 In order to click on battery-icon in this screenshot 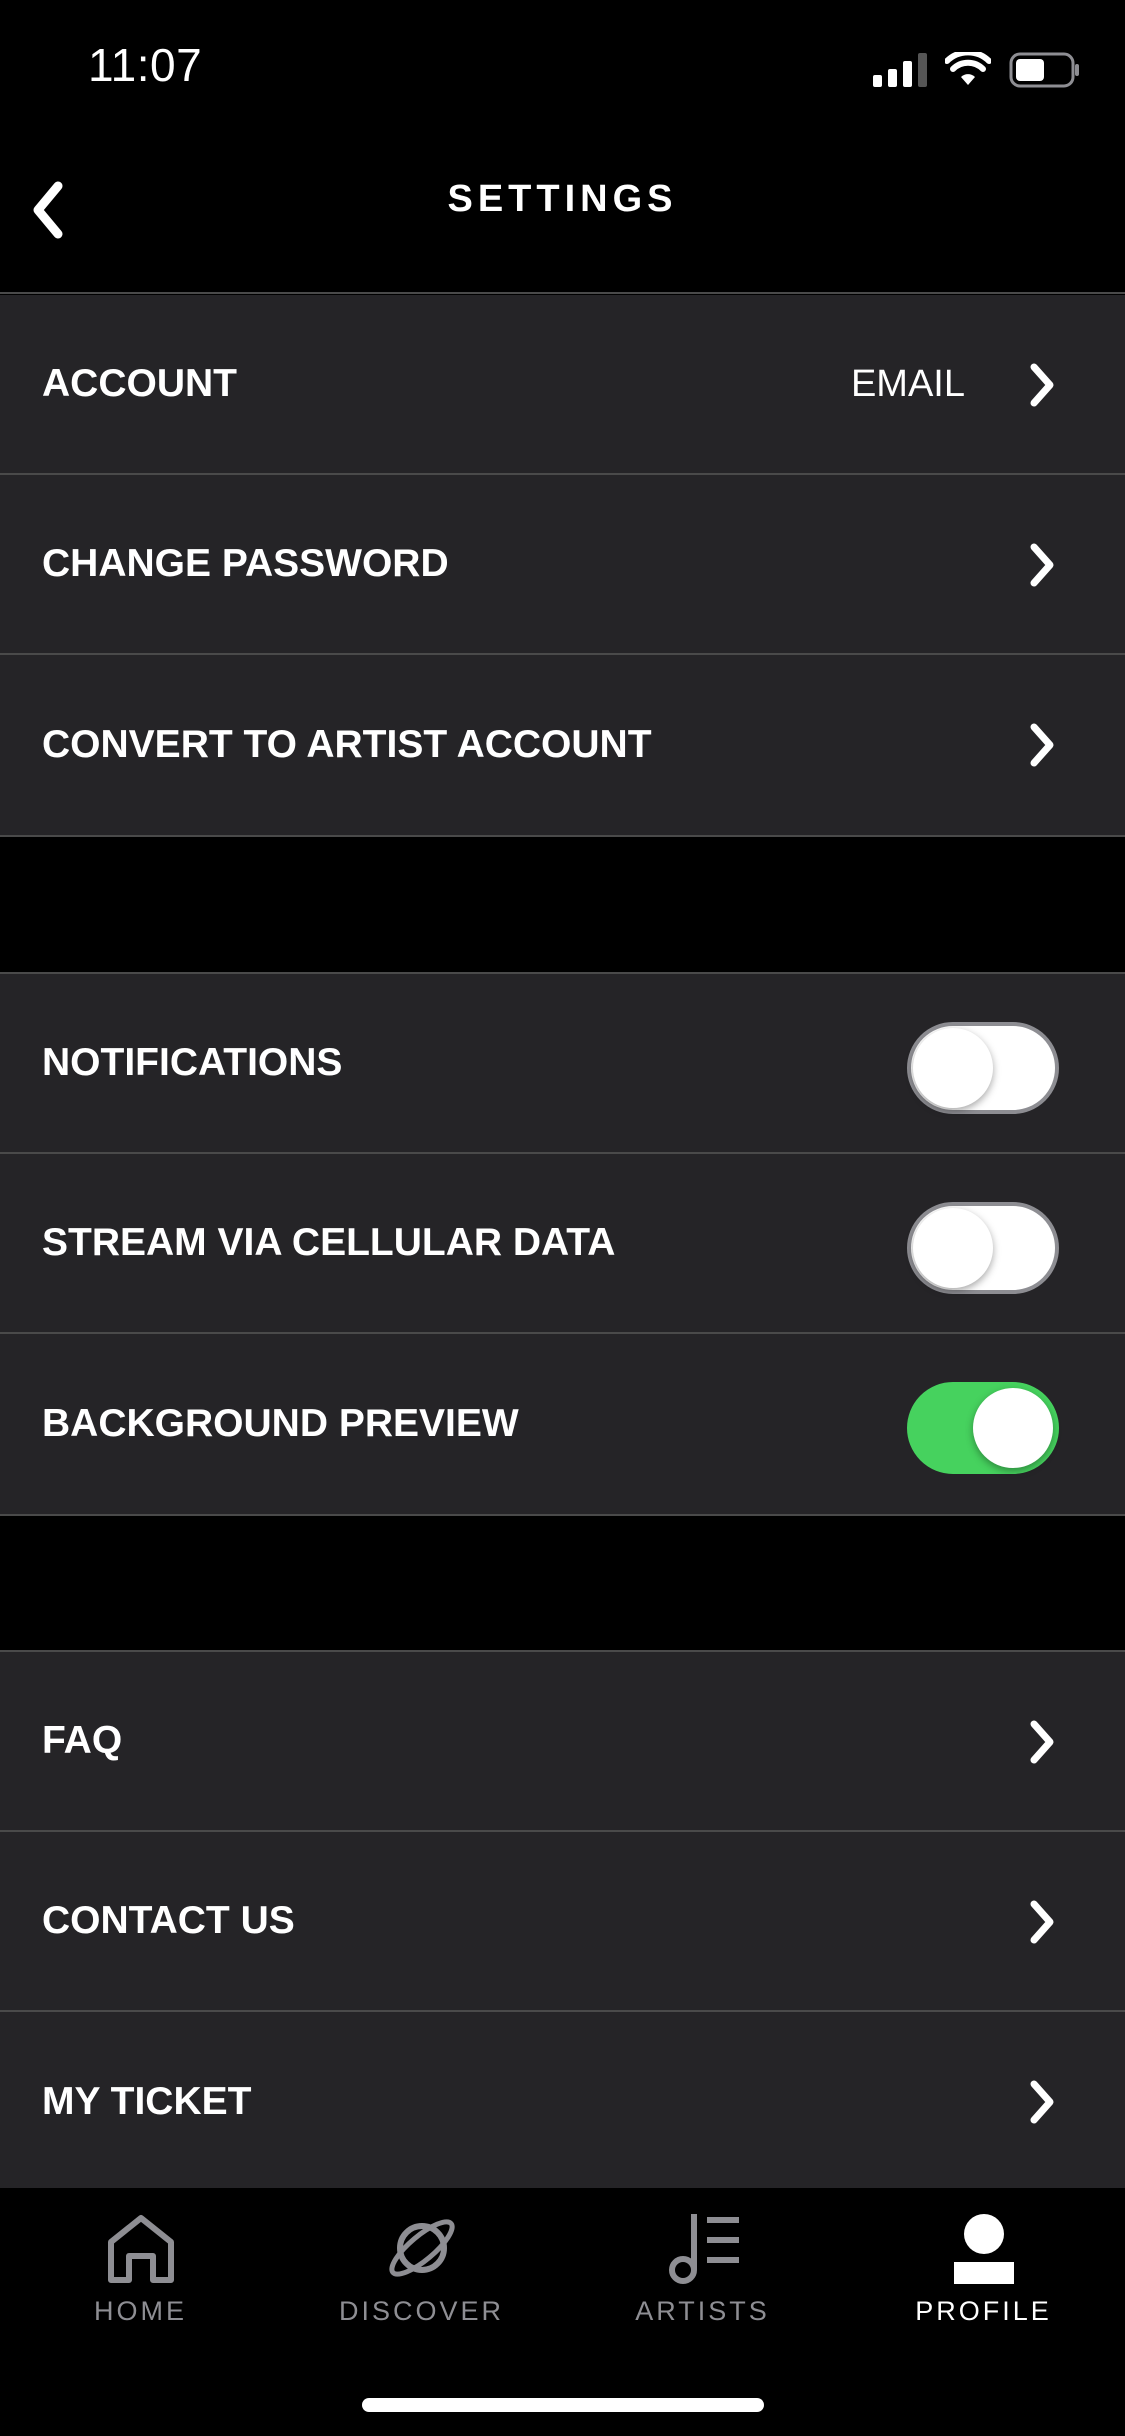, I will do `click(1044, 70)`.